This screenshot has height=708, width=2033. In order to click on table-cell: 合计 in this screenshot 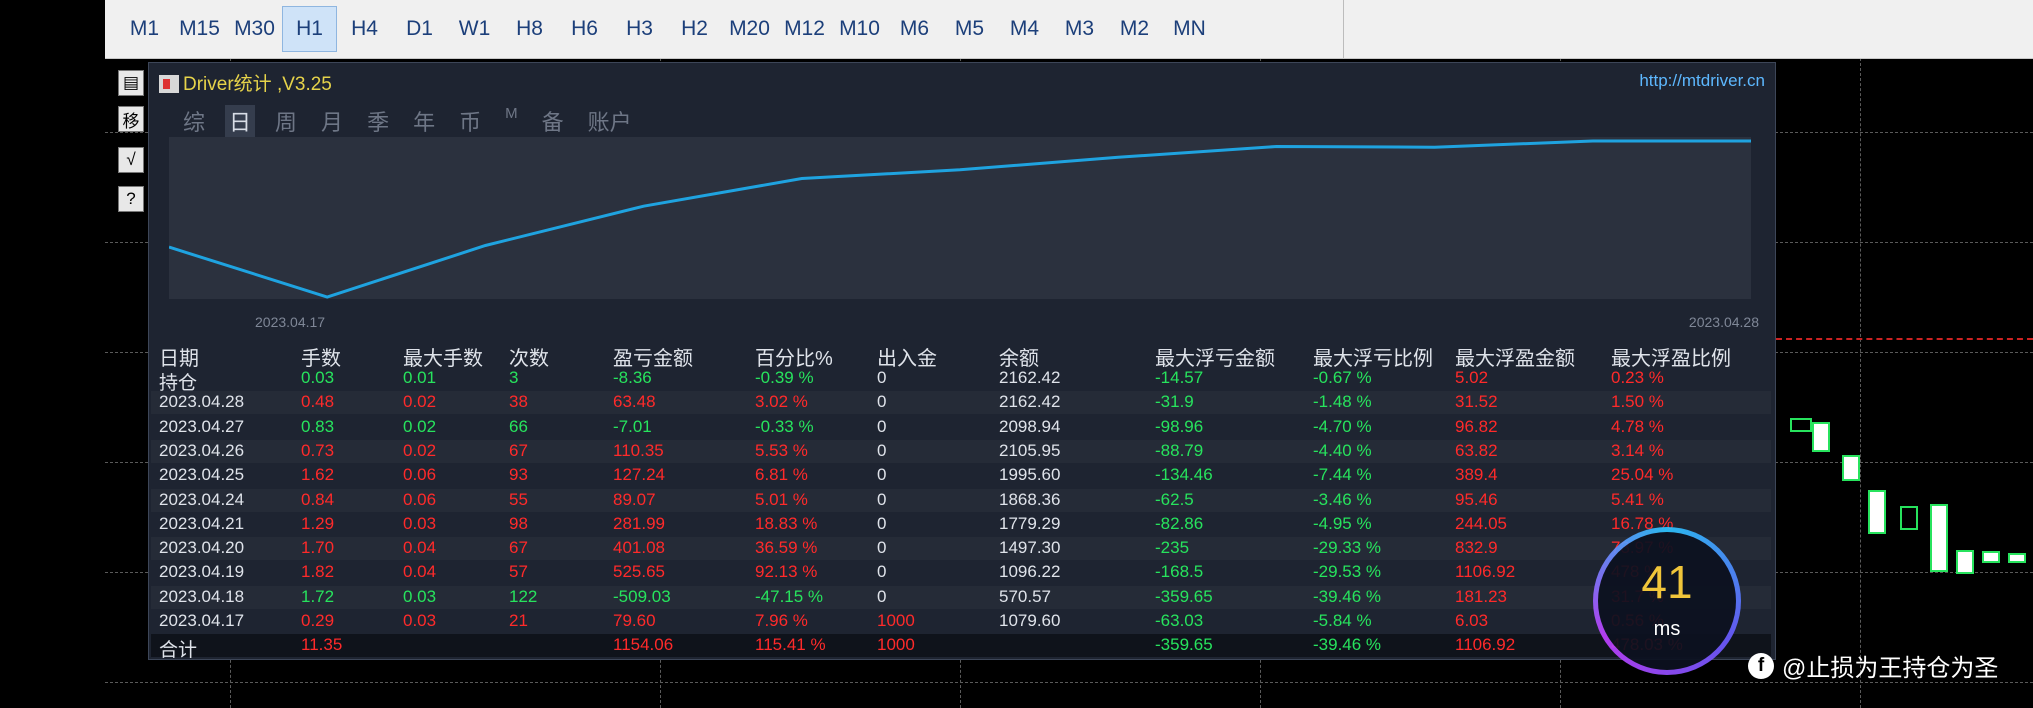, I will do `click(178, 651)`.